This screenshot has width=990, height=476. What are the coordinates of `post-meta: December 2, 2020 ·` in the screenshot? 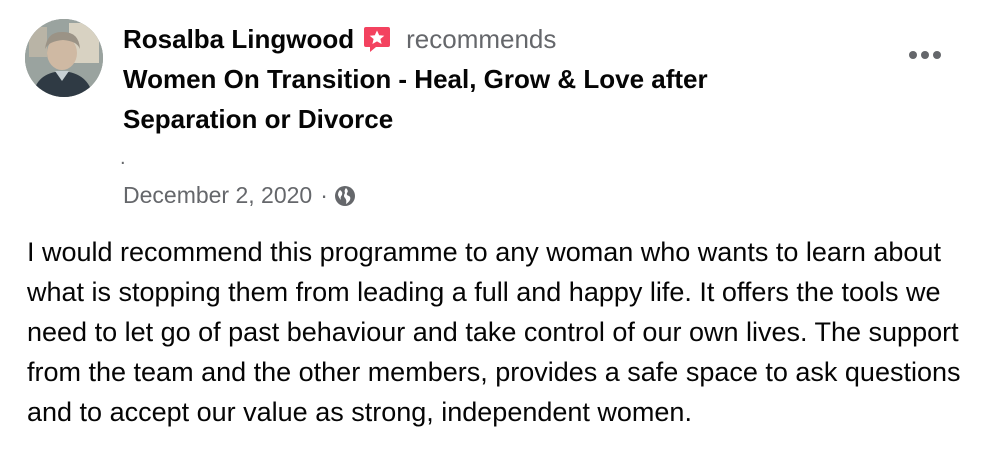 It's located at (239, 195).